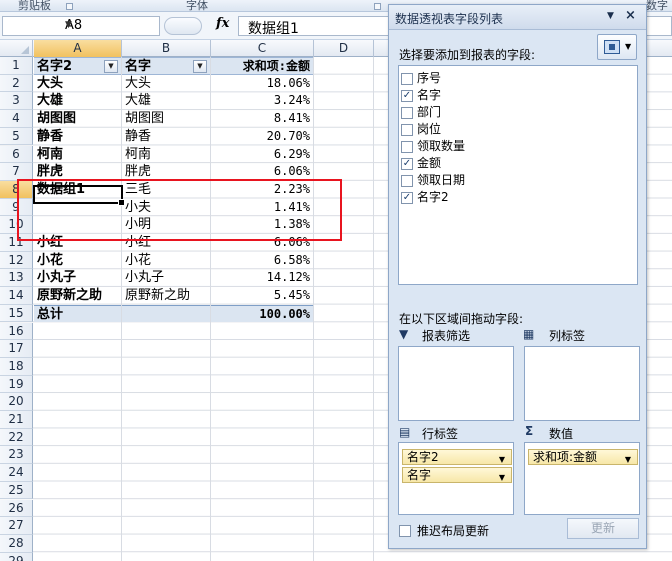 Image resolution: width=672 pixels, height=561 pixels. Describe the element at coordinates (16, 490) in the screenshot. I see `row-header: 25` at that location.